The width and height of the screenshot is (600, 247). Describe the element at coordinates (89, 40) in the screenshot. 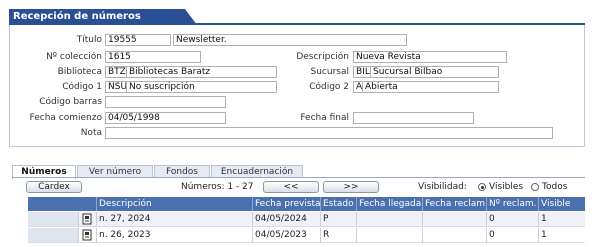

I see `titulo-label: Título` at that location.